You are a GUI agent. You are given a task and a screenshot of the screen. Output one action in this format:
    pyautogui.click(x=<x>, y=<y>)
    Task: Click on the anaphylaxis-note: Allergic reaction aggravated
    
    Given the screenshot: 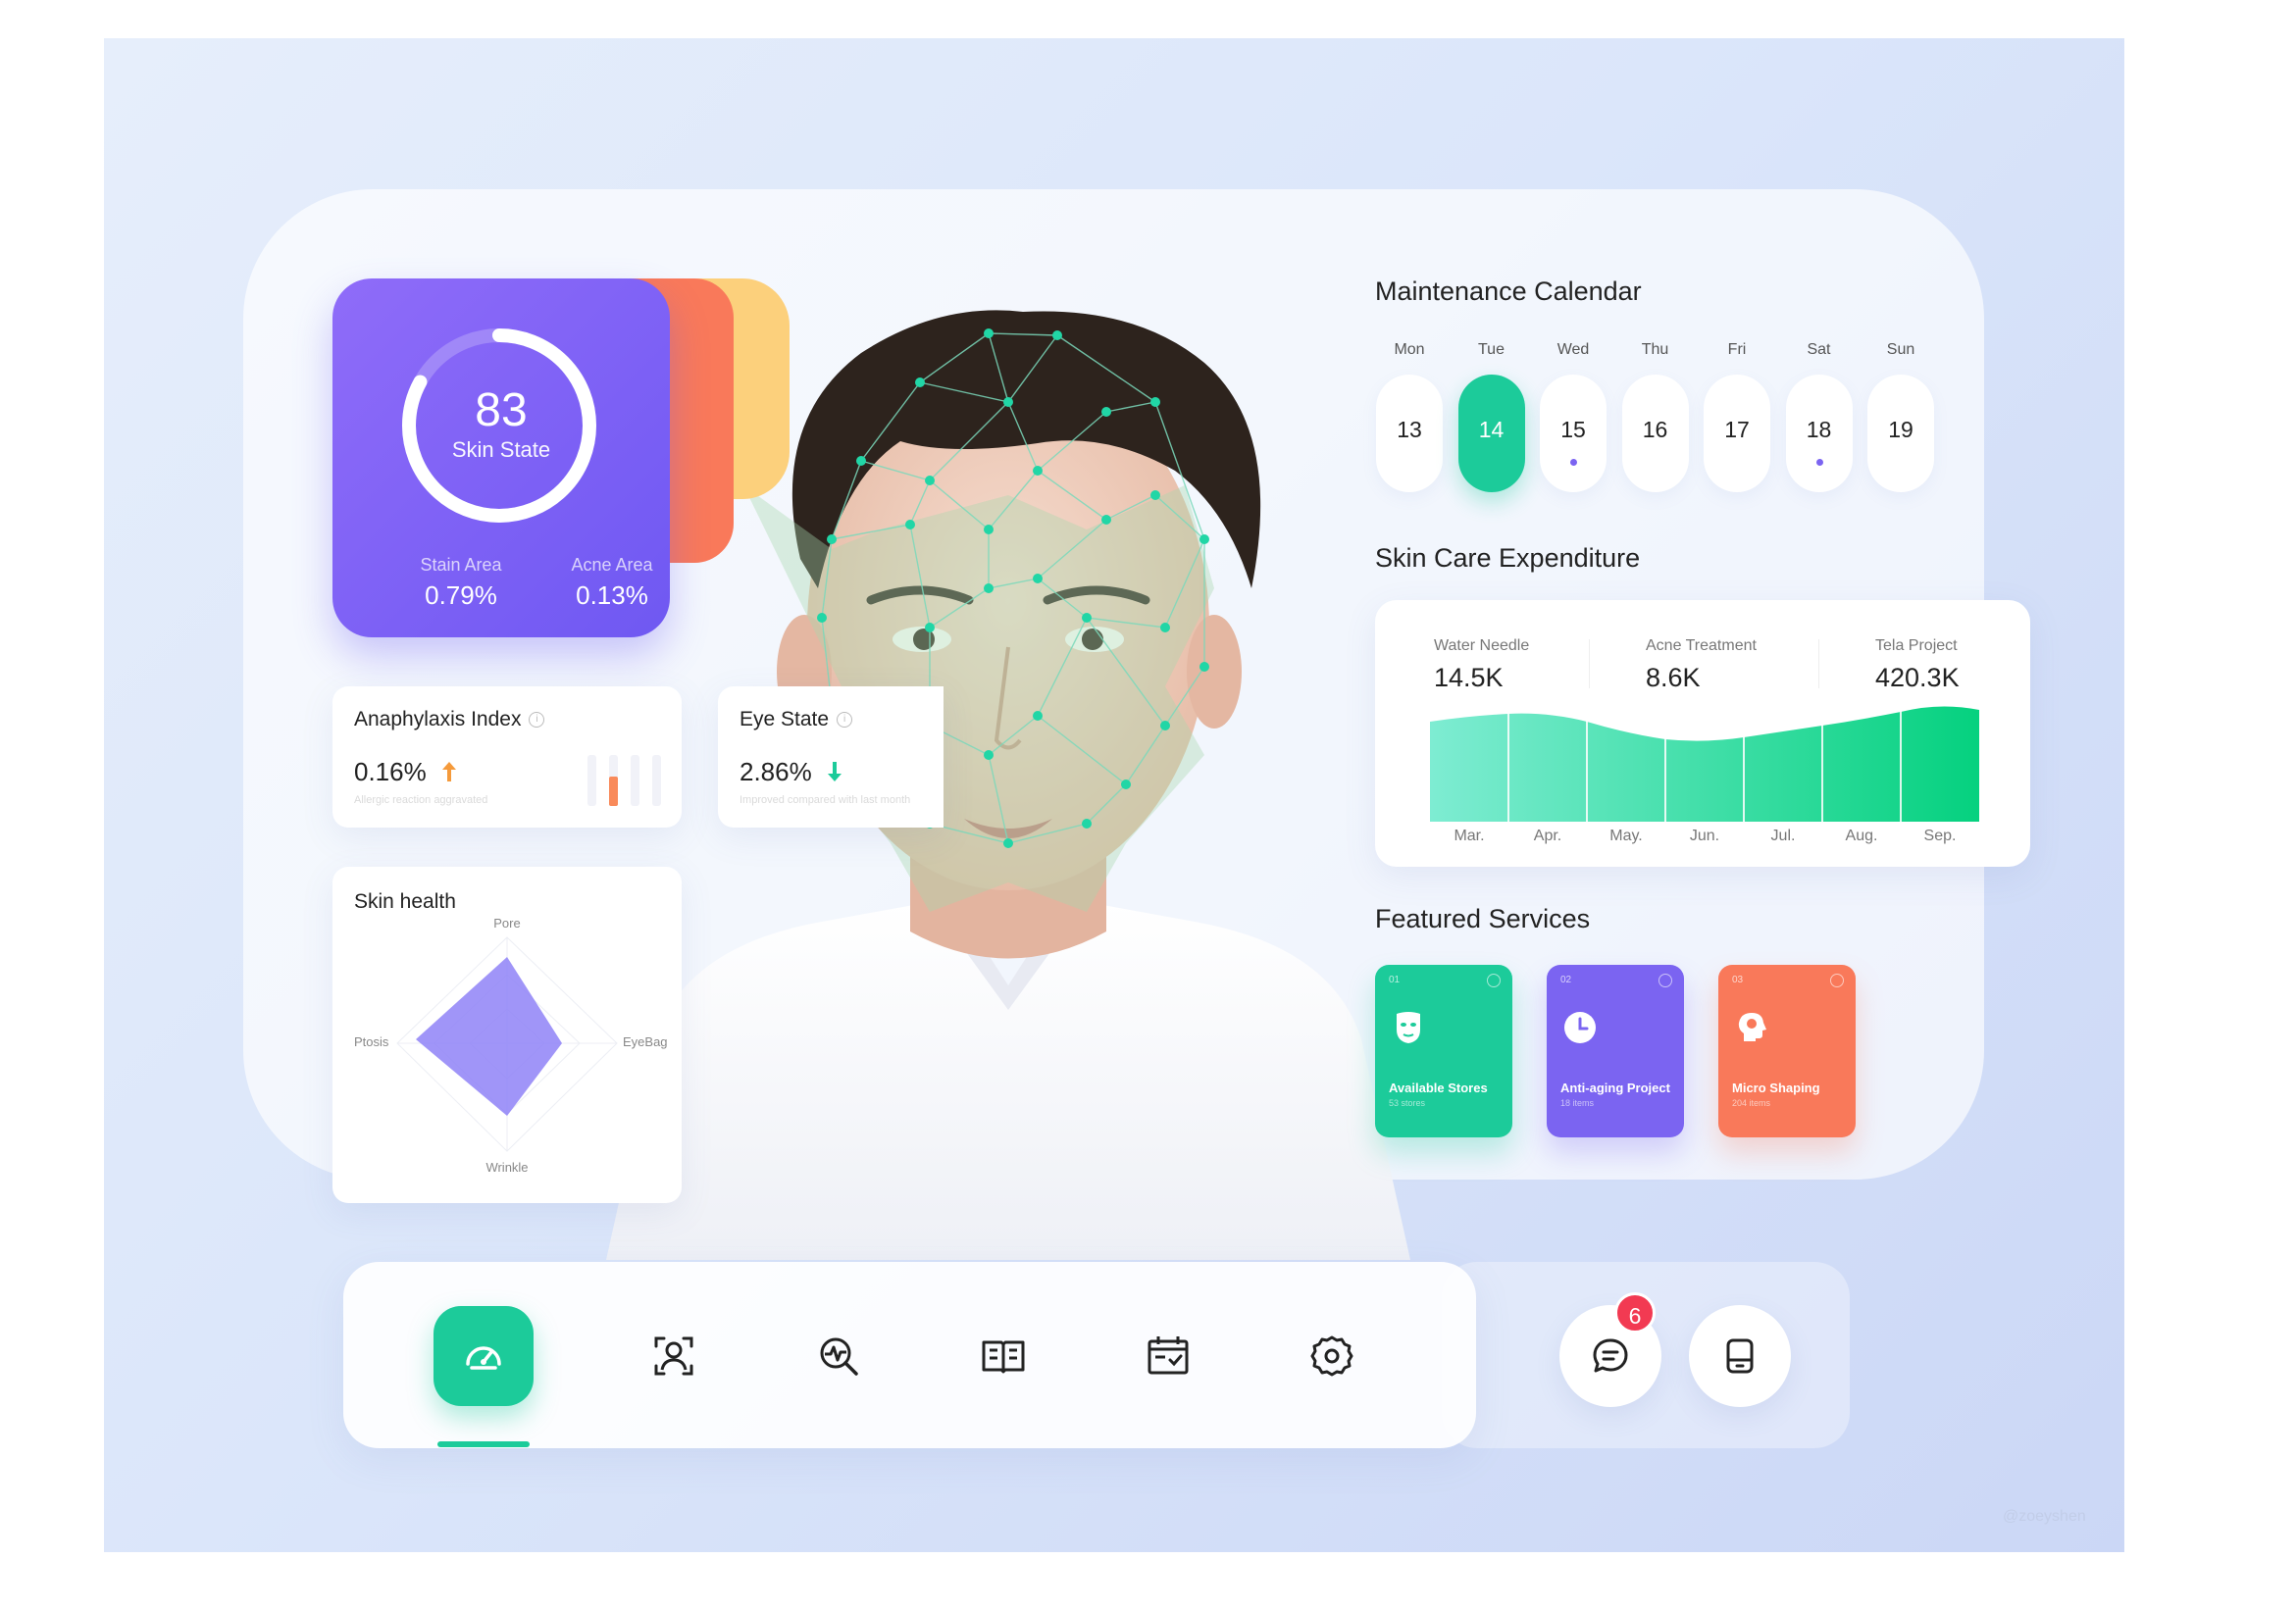 What is the action you would take?
    pyautogui.click(x=421, y=800)
    